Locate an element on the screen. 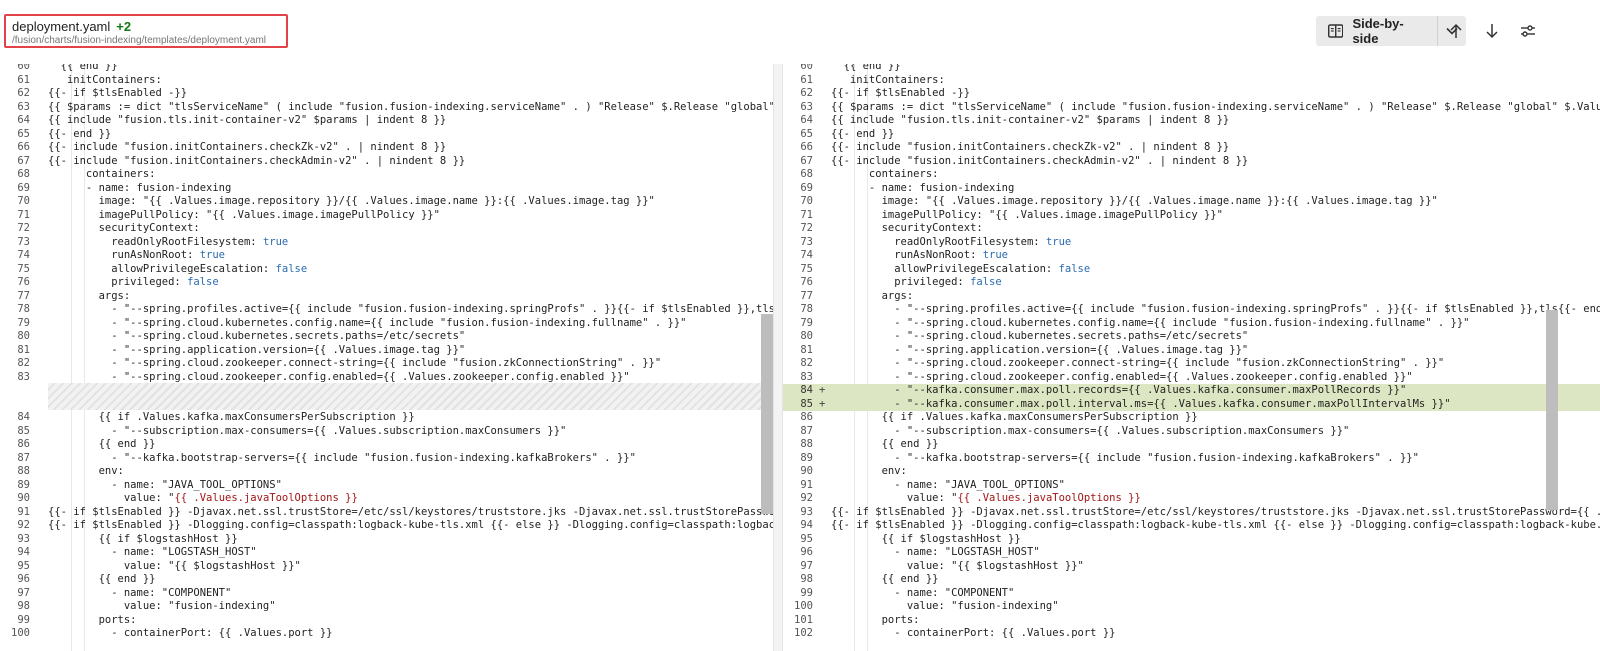 The width and height of the screenshot is (1600, 651). code-text: value: "{{ $logstashHost }}" is located at coordinates (174, 565).